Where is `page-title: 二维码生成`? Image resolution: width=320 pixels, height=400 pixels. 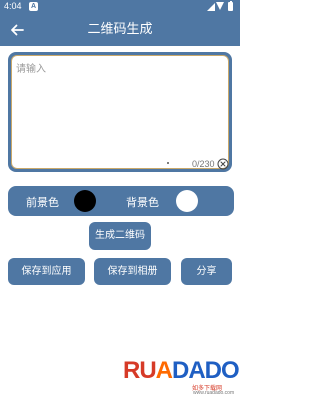
page-title: 二维码生成 is located at coordinates (120, 29).